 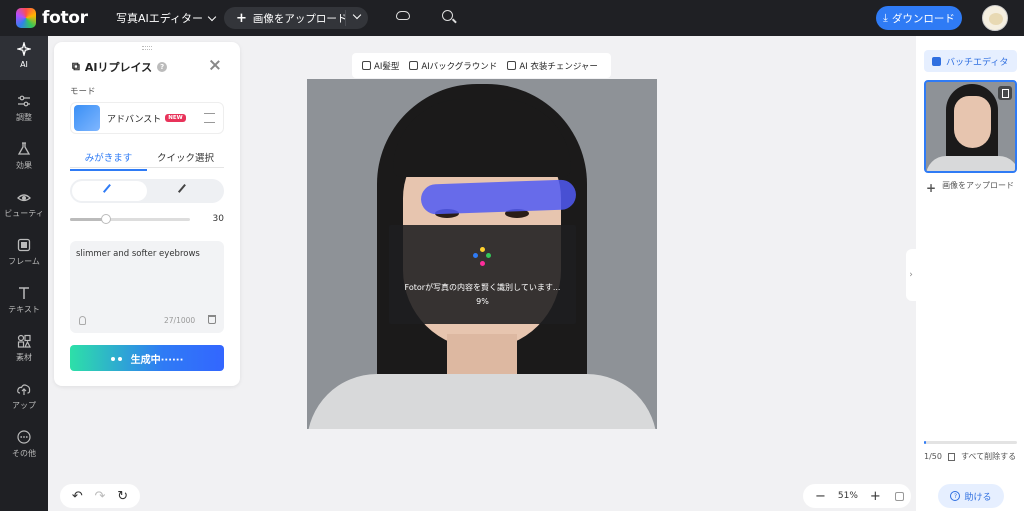 What do you see at coordinates (24, 206) in the screenshot?
I see `sidebar-item-beauty: ビューティ` at bounding box center [24, 206].